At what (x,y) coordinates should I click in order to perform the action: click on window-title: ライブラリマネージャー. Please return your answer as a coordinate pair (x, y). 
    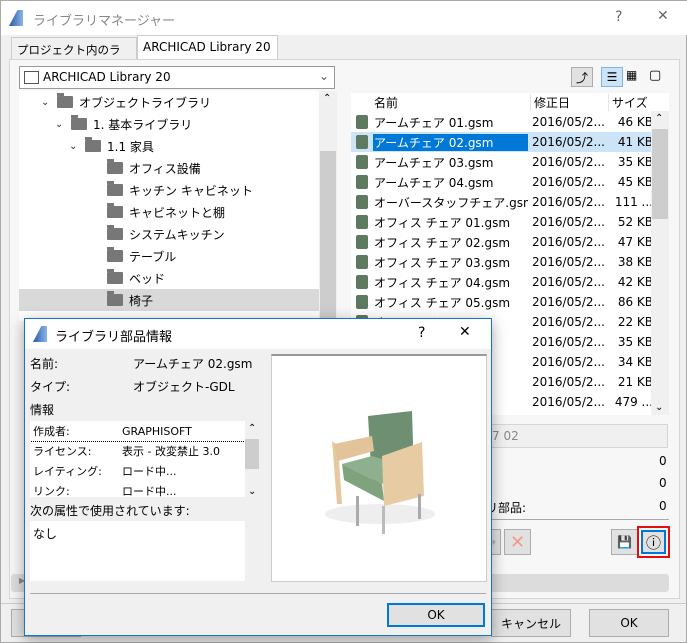
    Looking at the image, I should click on (104, 21).